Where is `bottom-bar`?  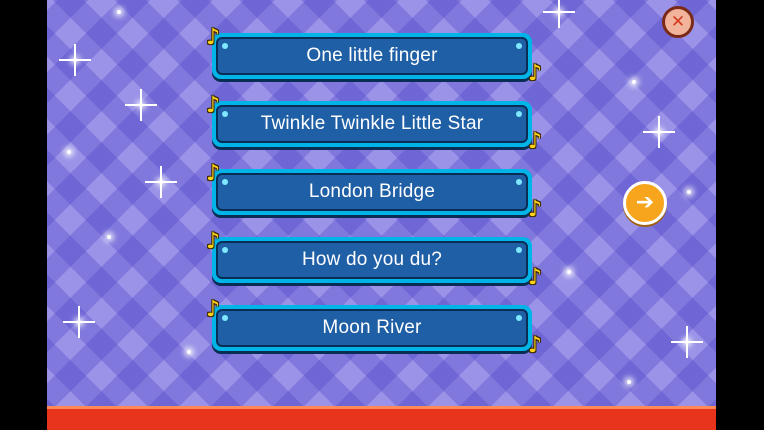
bottom-bar is located at coordinates (381, 418).